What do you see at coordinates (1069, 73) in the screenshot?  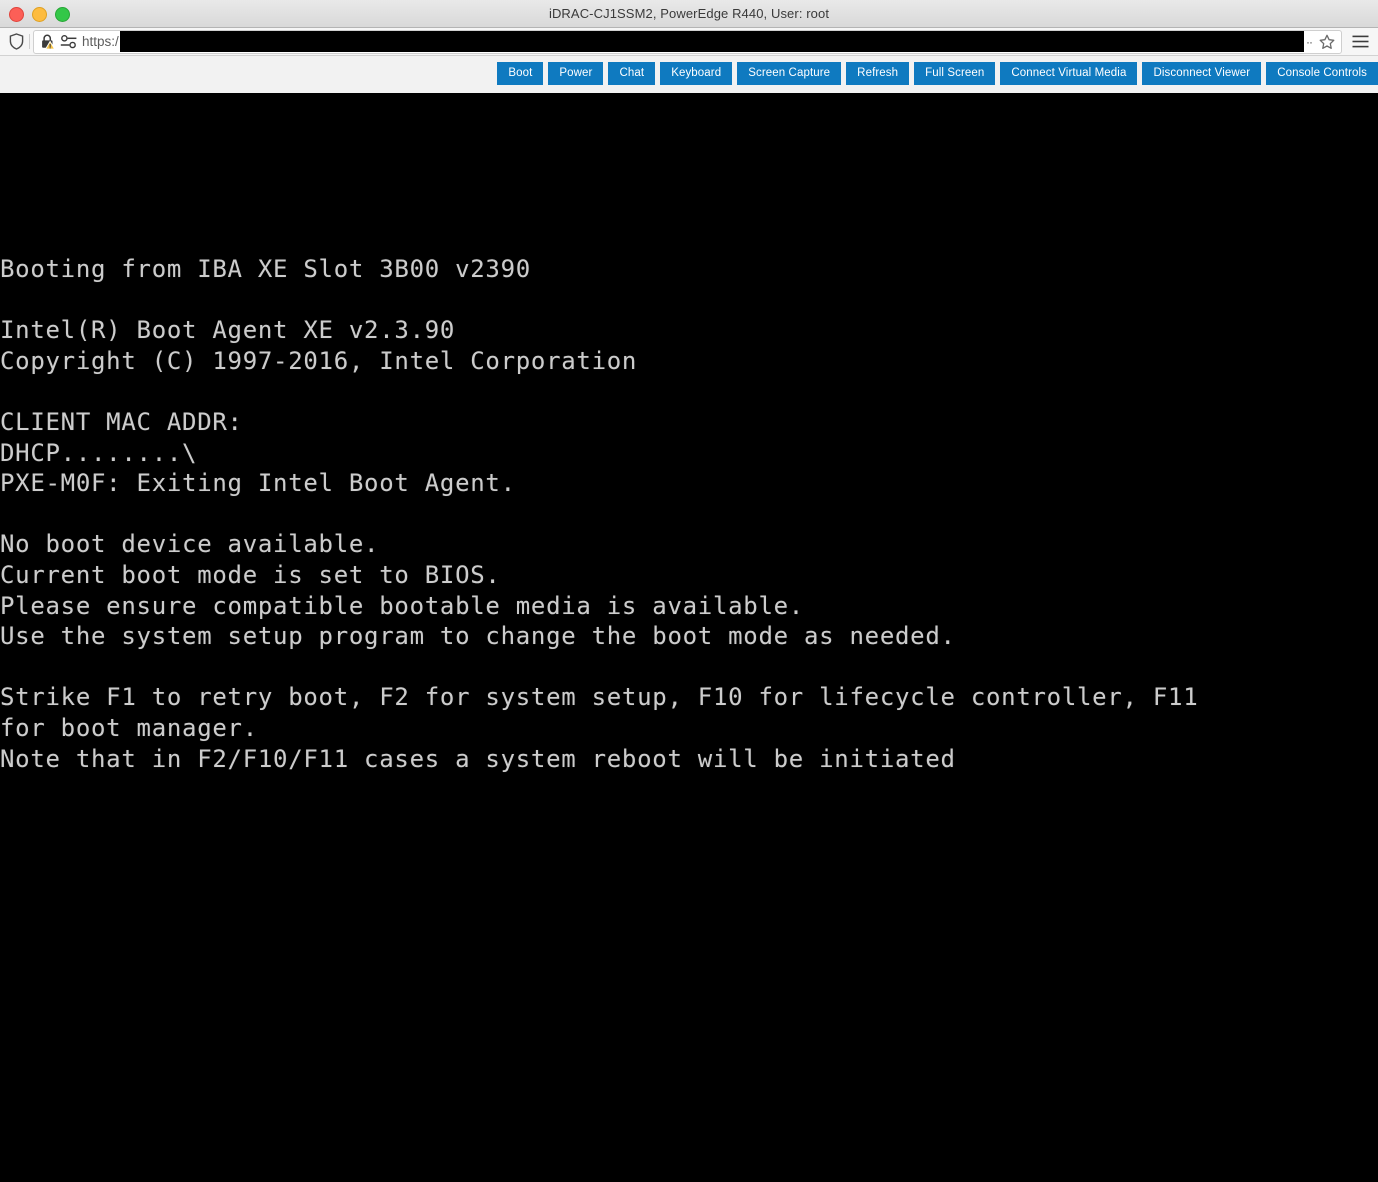 I see `connect-virtual-media-button: Connect Virtual Media` at bounding box center [1069, 73].